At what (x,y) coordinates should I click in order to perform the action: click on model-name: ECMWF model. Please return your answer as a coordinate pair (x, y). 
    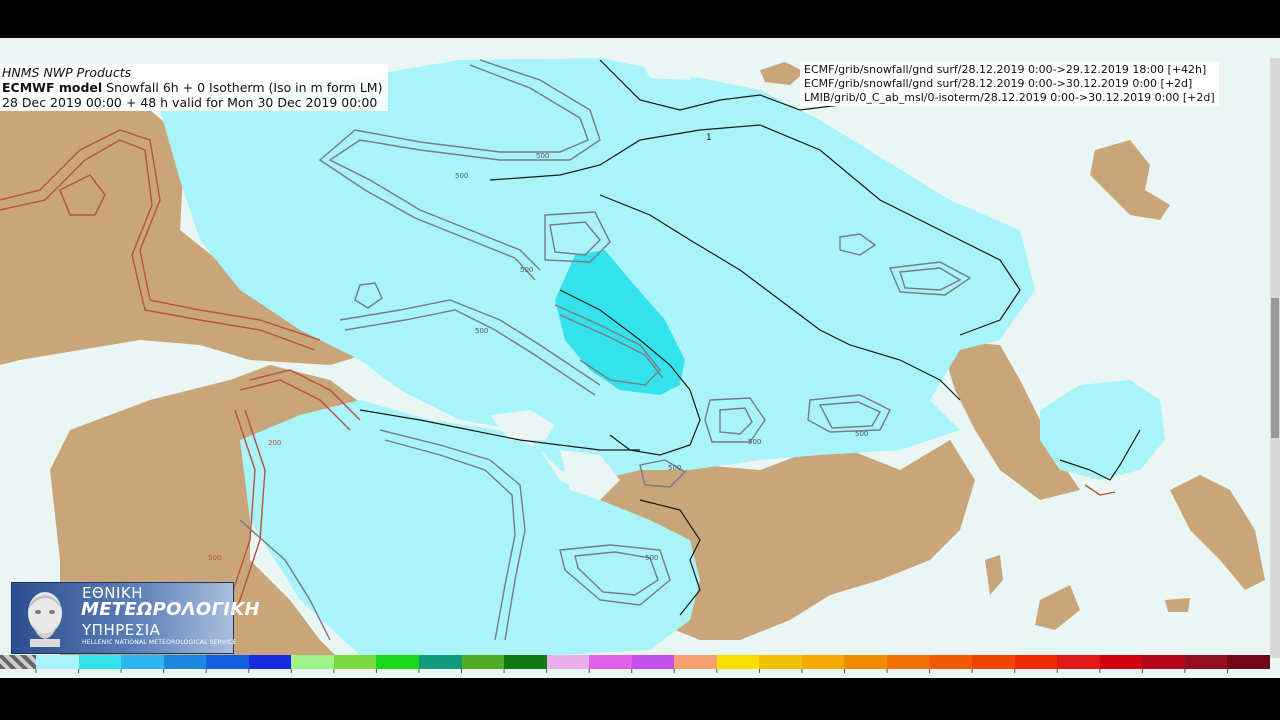
    Looking at the image, I should click on (52, 87).